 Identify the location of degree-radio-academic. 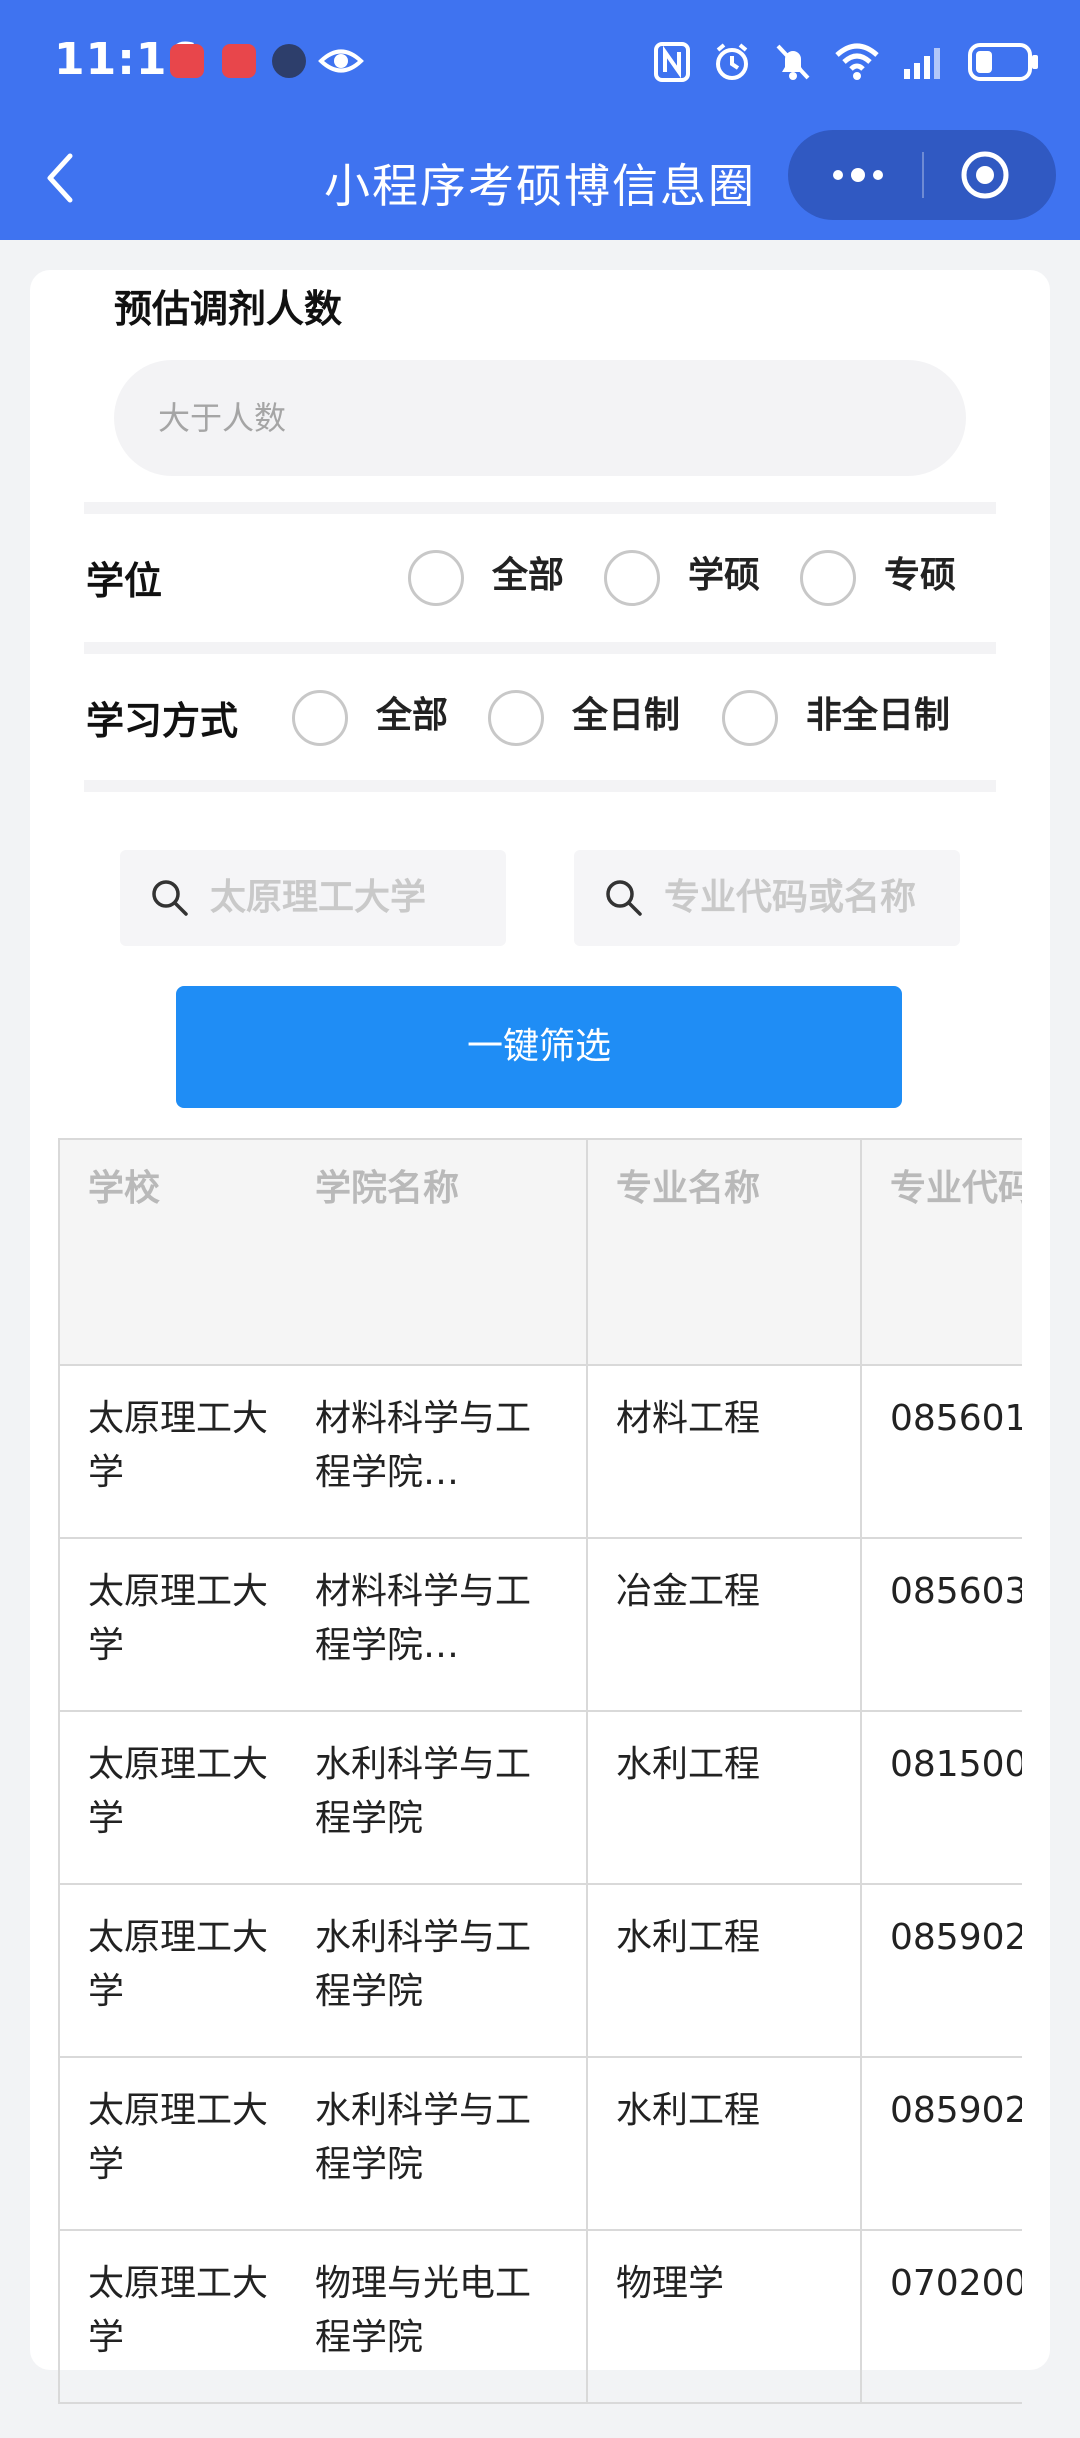
(632, 578).